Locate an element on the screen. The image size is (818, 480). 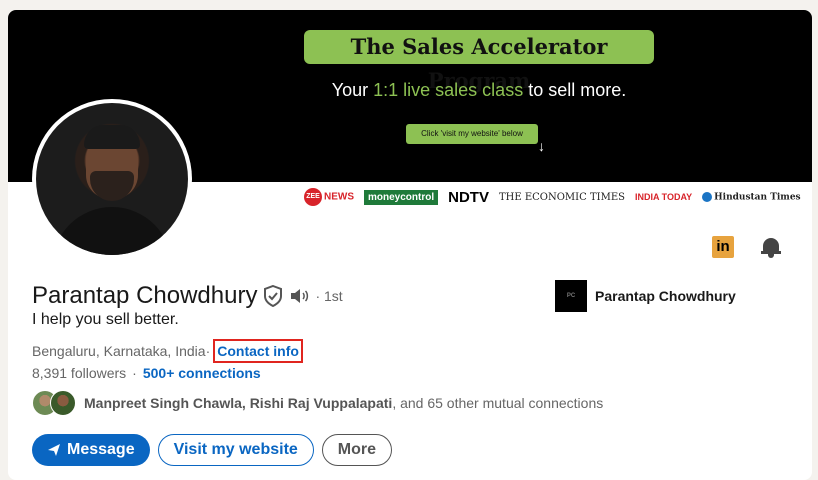
profile-photo-image is located at coordinates (112, 179).